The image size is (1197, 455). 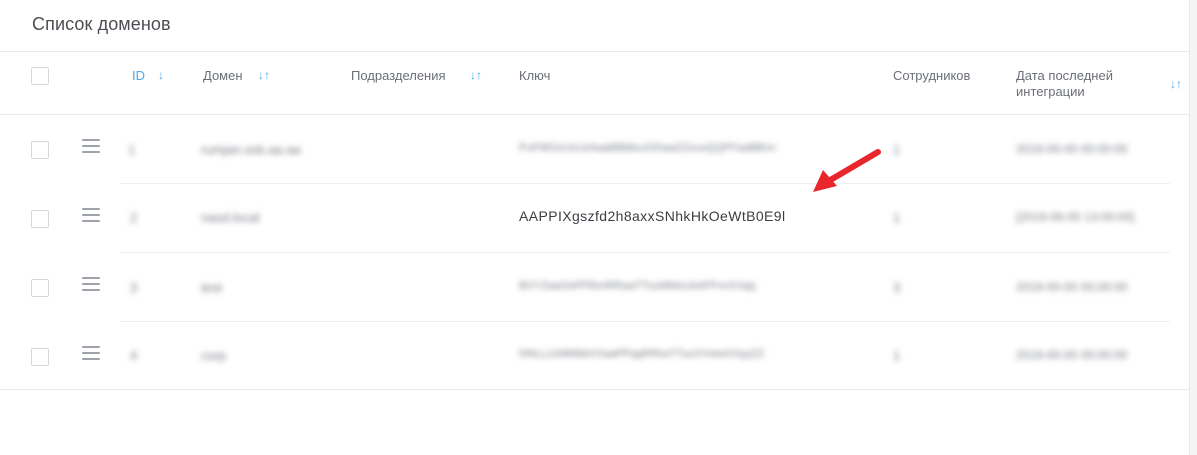 I want to click on cell-key: PuFMOzUzUzAaaBBbbccDDaaZZzuuQQFFaaBBnn, so click(x=647, y=148).